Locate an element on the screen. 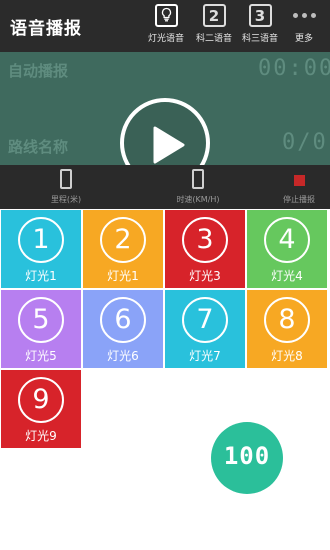 This screenshot has height=550, width=330. tab-label: 科三语音 is located at coordinates (259, 39).